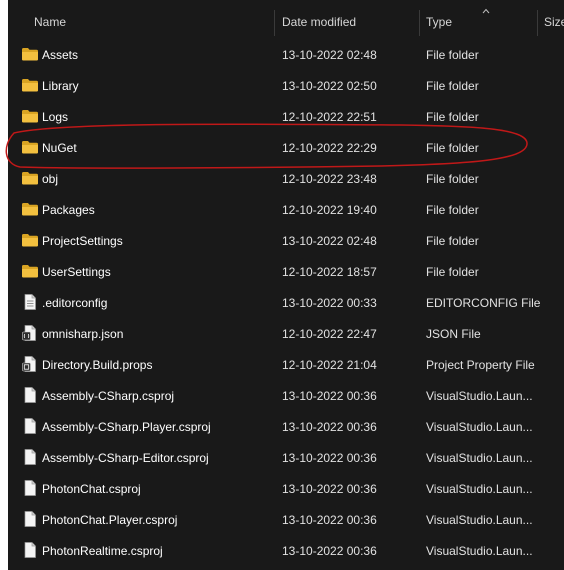  What do you see at coordinates (453, 334) in the screenshot?
I see `item-type: JSON File` at bounding box center [453, 334].